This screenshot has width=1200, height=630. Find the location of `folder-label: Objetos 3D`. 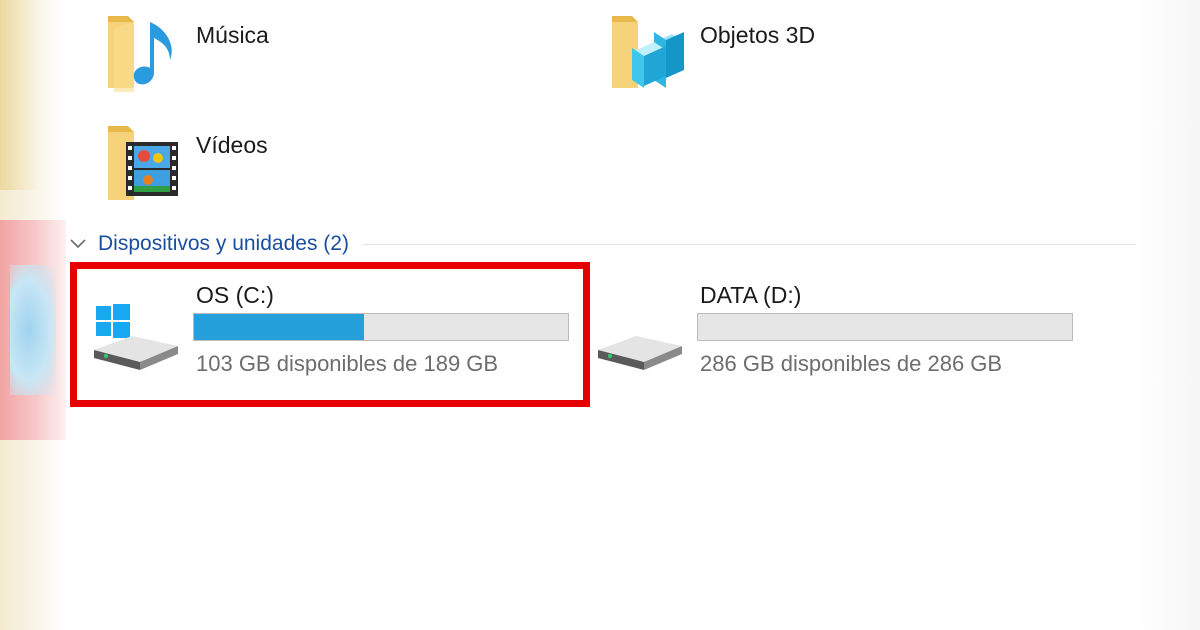

folder-label: Objetos 3D is located at coordinates (758, 35).